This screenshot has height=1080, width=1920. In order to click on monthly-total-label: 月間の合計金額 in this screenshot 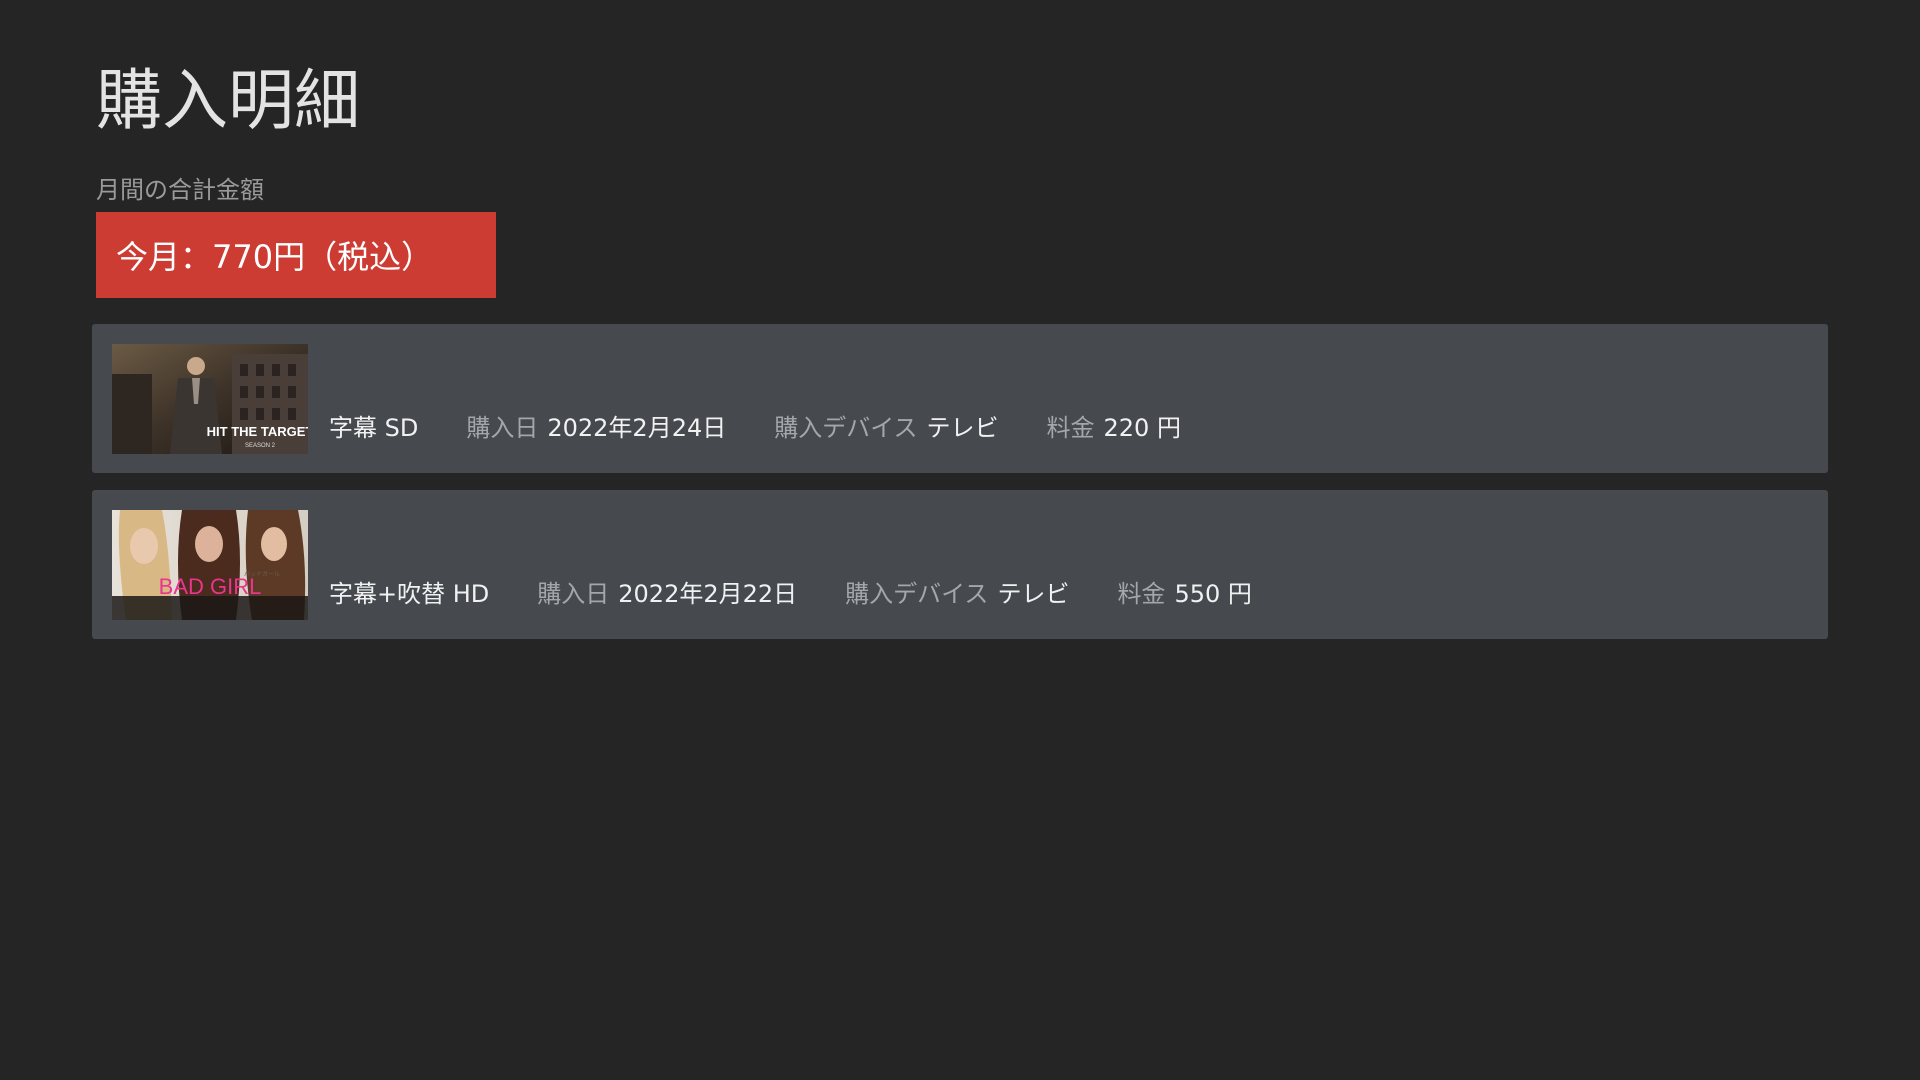, I will do `click(180, 190)`.